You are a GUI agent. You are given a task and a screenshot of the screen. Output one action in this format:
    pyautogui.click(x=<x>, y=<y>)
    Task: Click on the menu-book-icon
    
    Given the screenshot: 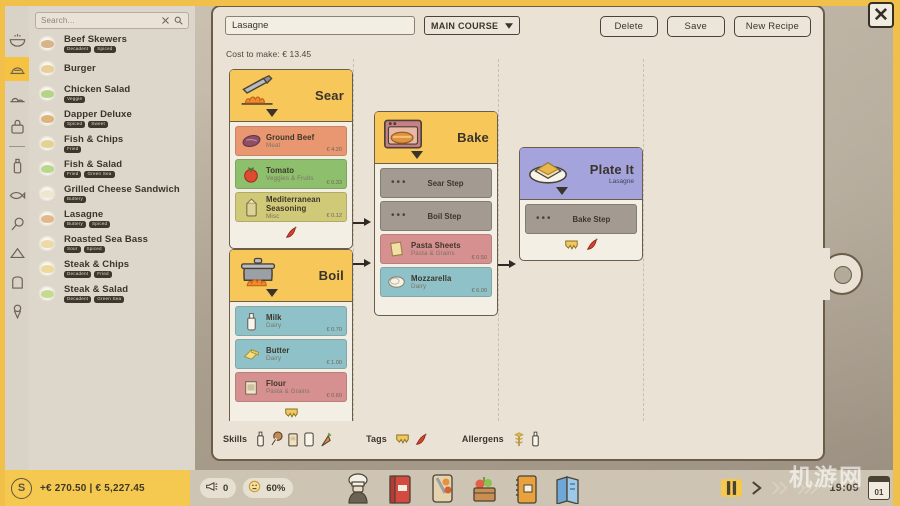 What is the action you would take?
    pyautogui.click(x=400, y=488)
    